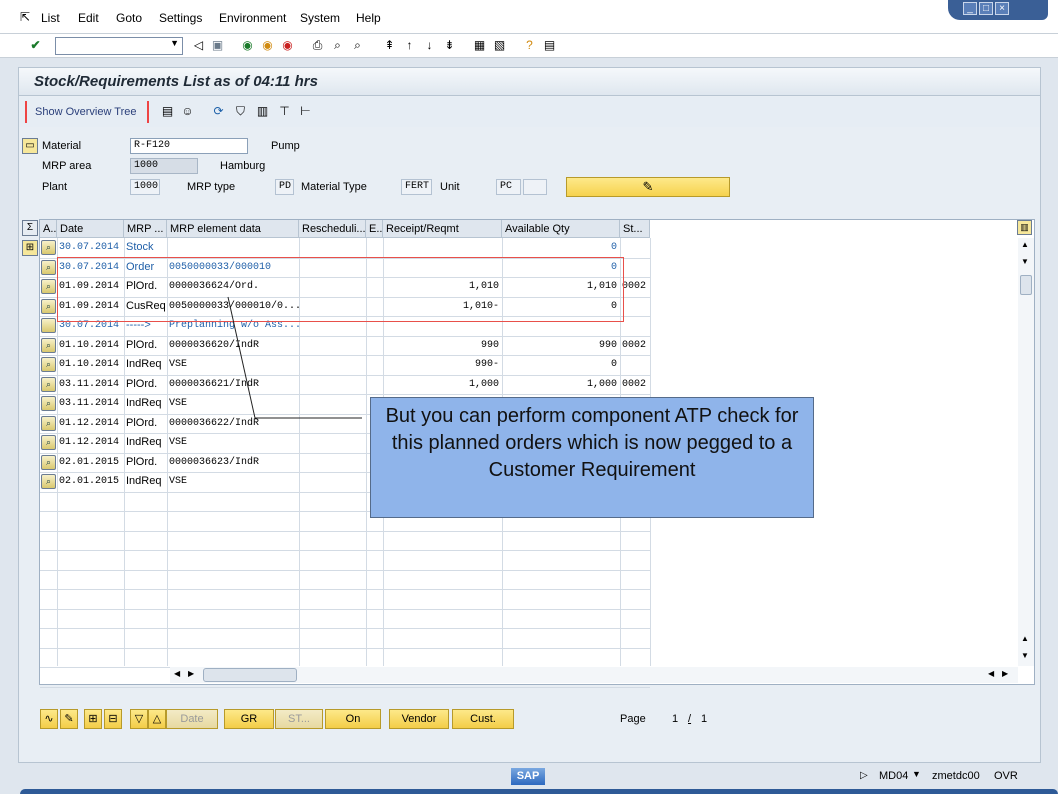 The width and height of the screenshot is (1058, 794). What do you see at coordinates (529, 45) in the screenshot?
I see `help-icon: ?` at bounding box center [529, 45].